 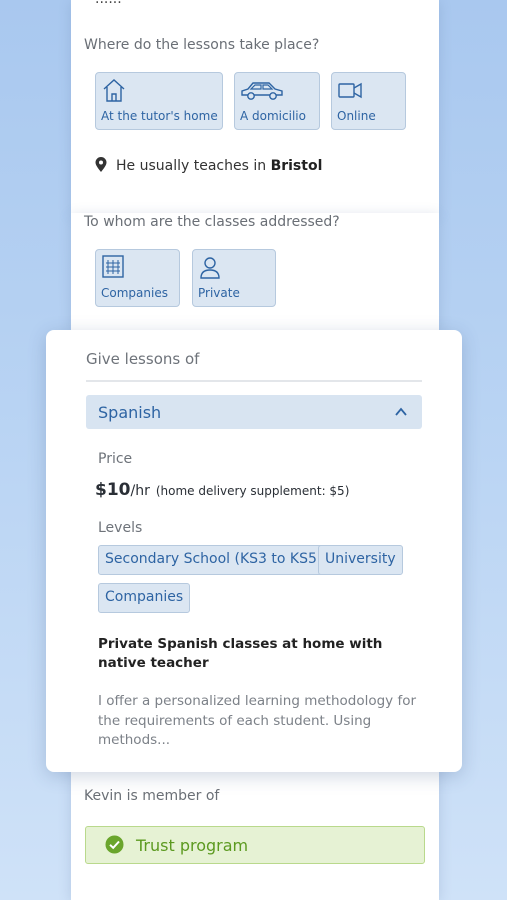 What do you see at coordinates (202, 45) in the screenshot?
I see `location-question: Where do the lessons take place?` at bounding box center [202, 45].